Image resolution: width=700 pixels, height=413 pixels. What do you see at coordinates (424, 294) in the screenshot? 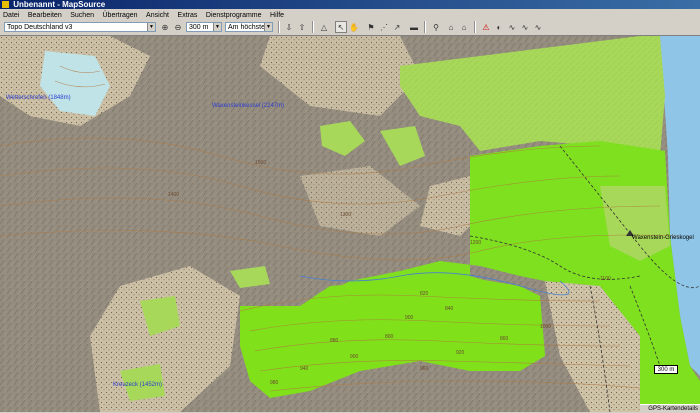
I see `contour-label: 820` at bounding box center [424, 294].